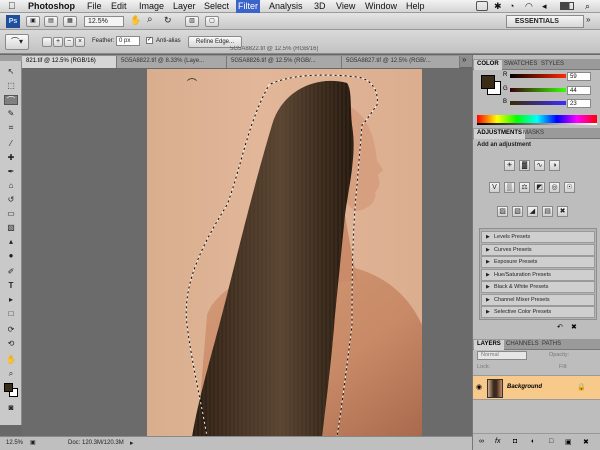  What do you see at coordinates (537, 124) in the screenshot?
I see `grayscale-ramp` at bounding box center [537, 124].